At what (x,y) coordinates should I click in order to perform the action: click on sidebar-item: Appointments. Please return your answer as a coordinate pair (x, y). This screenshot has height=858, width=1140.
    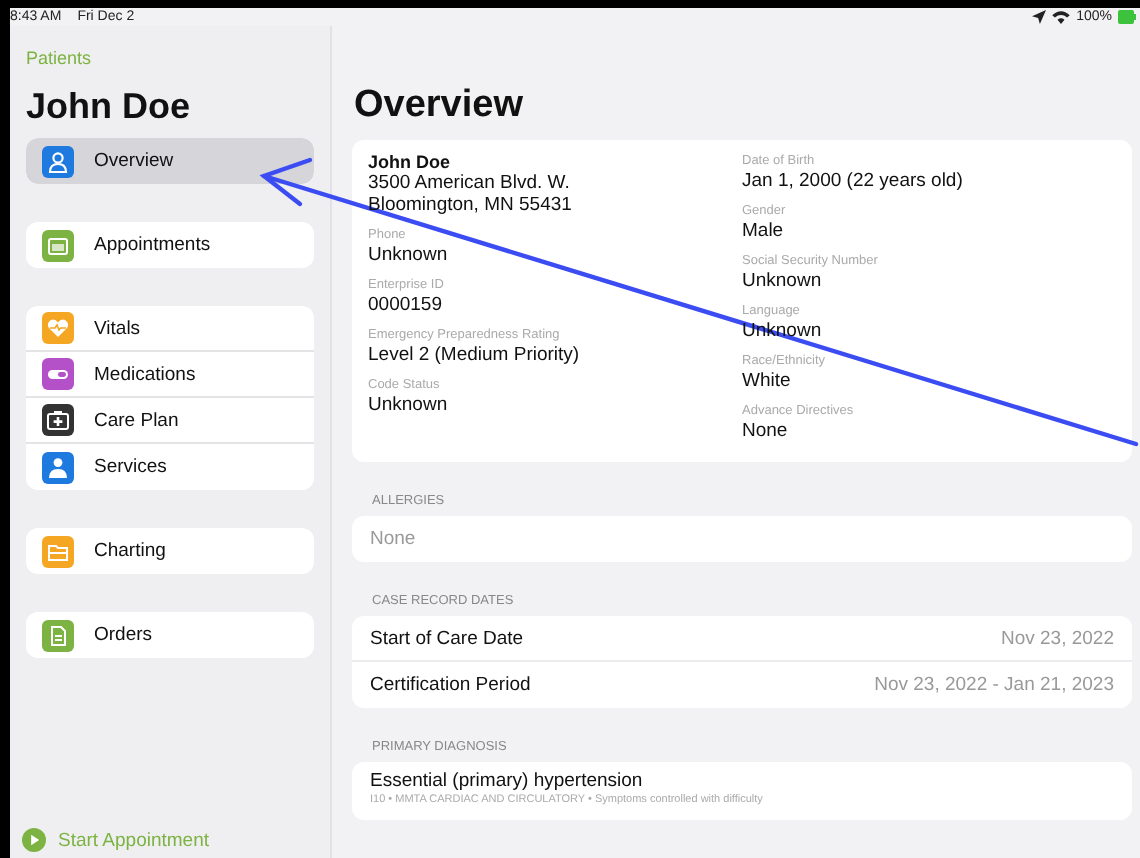
    Looking at the image, I should click on (170, 245).